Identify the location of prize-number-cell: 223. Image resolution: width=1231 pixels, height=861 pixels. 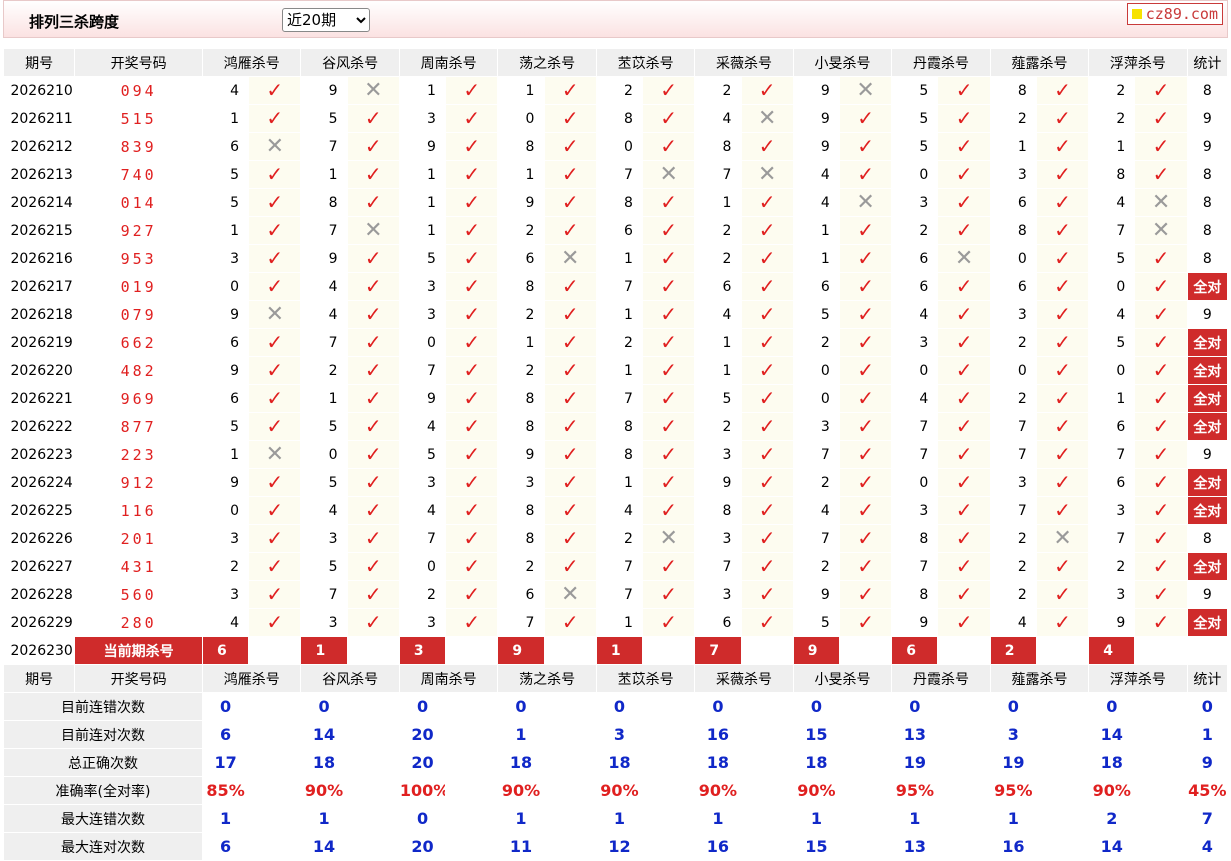
(138, 454).